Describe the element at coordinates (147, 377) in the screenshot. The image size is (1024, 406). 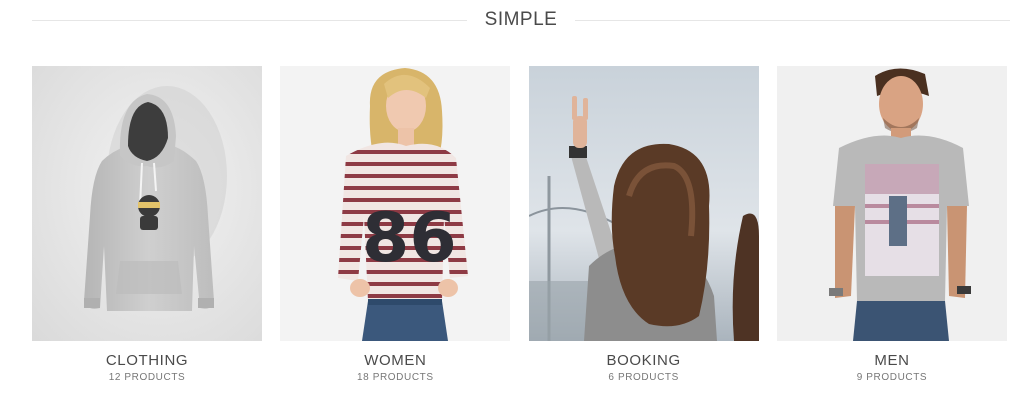
I see `category-product-count: 12 PRODUCTS` at that location.